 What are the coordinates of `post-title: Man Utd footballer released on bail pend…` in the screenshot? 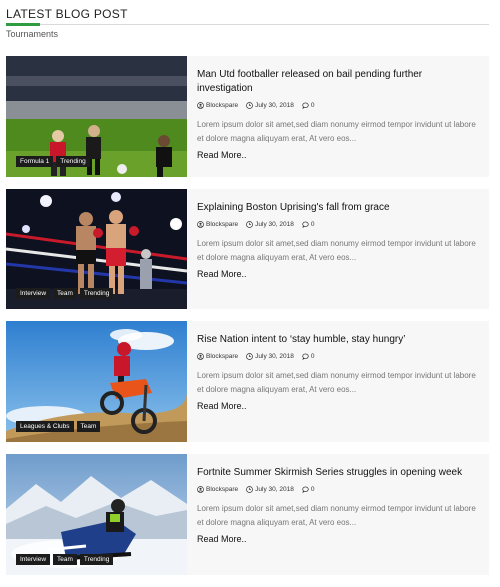 It's located at (338, 82).